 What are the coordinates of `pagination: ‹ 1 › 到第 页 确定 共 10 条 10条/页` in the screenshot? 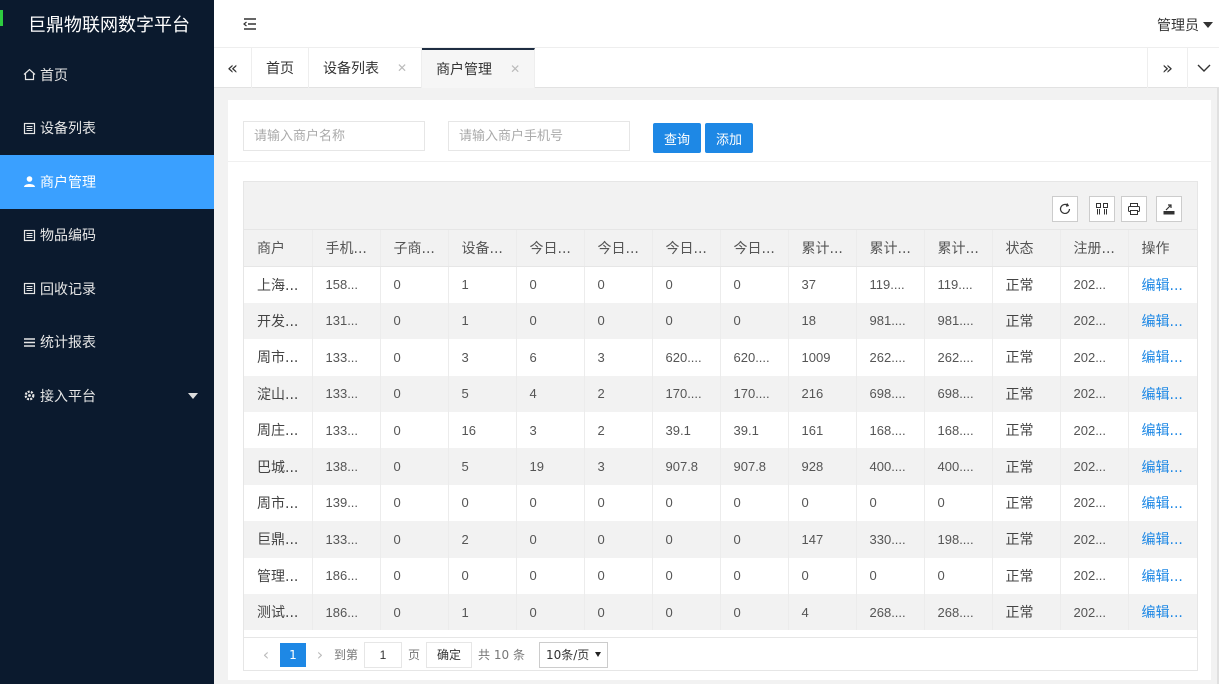 It's located at (720, 654).